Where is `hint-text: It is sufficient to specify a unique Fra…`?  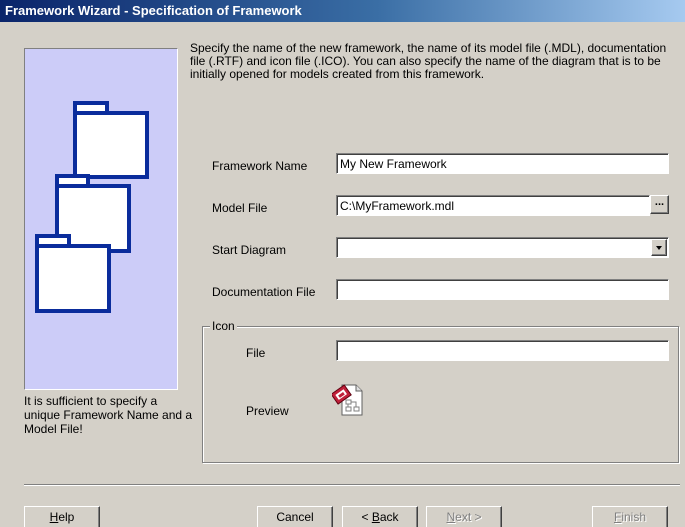 hint-text: It is sufficient to specify a unique Fra… is located at coordinates (108, 415).